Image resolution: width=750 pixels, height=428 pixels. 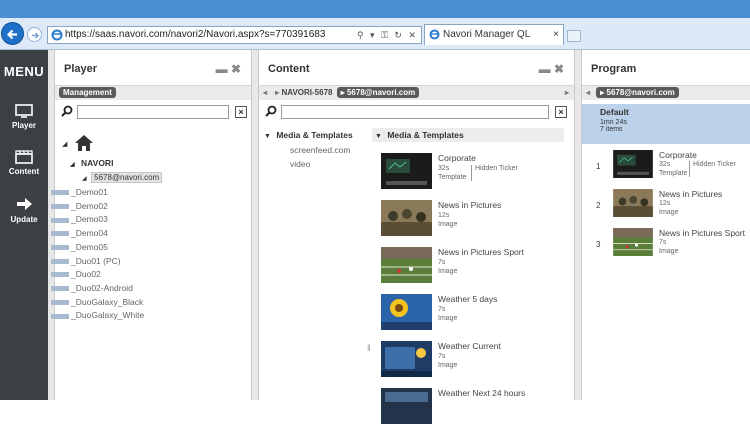 What do you see at coordinates (381, 93) in the screenshot?
I see `crumb-account-label: 5678@navori.com` at bounding box center [381, 93].